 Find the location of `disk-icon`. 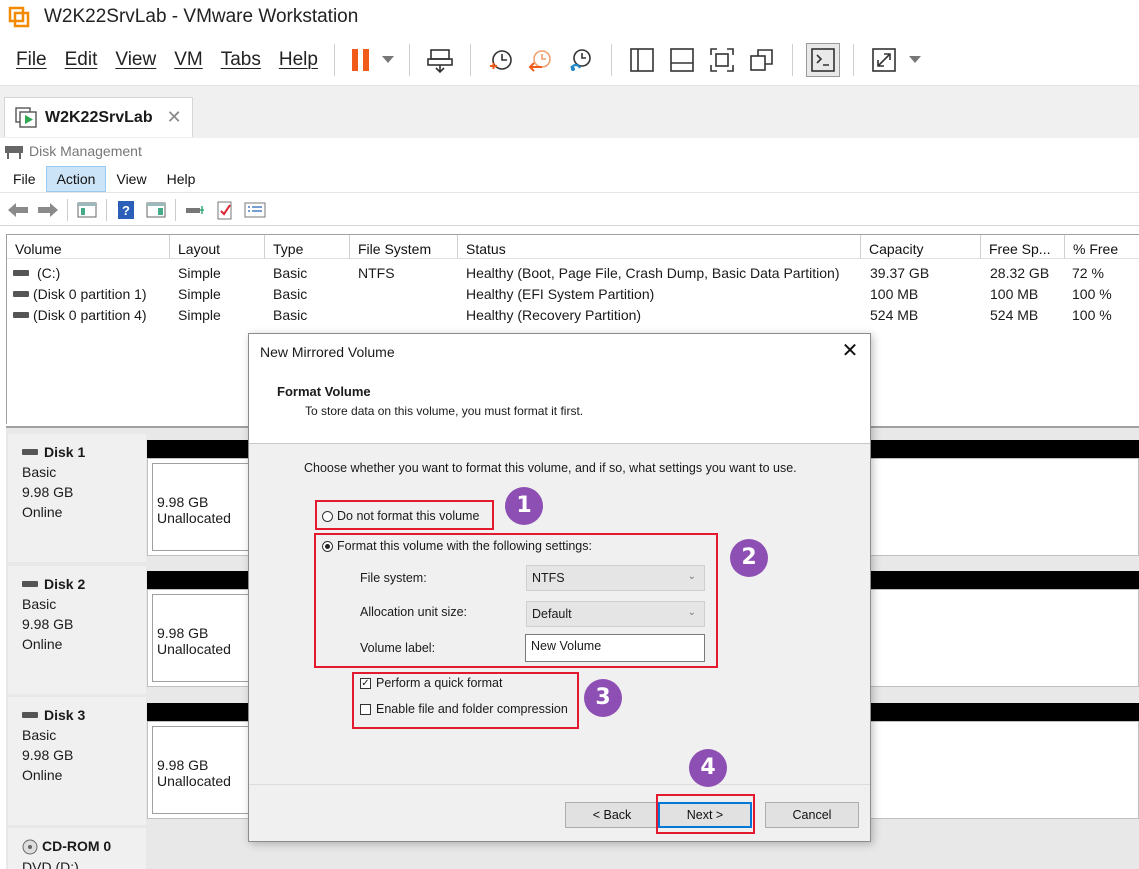

disk-icon is located at coordinates (30, 584).